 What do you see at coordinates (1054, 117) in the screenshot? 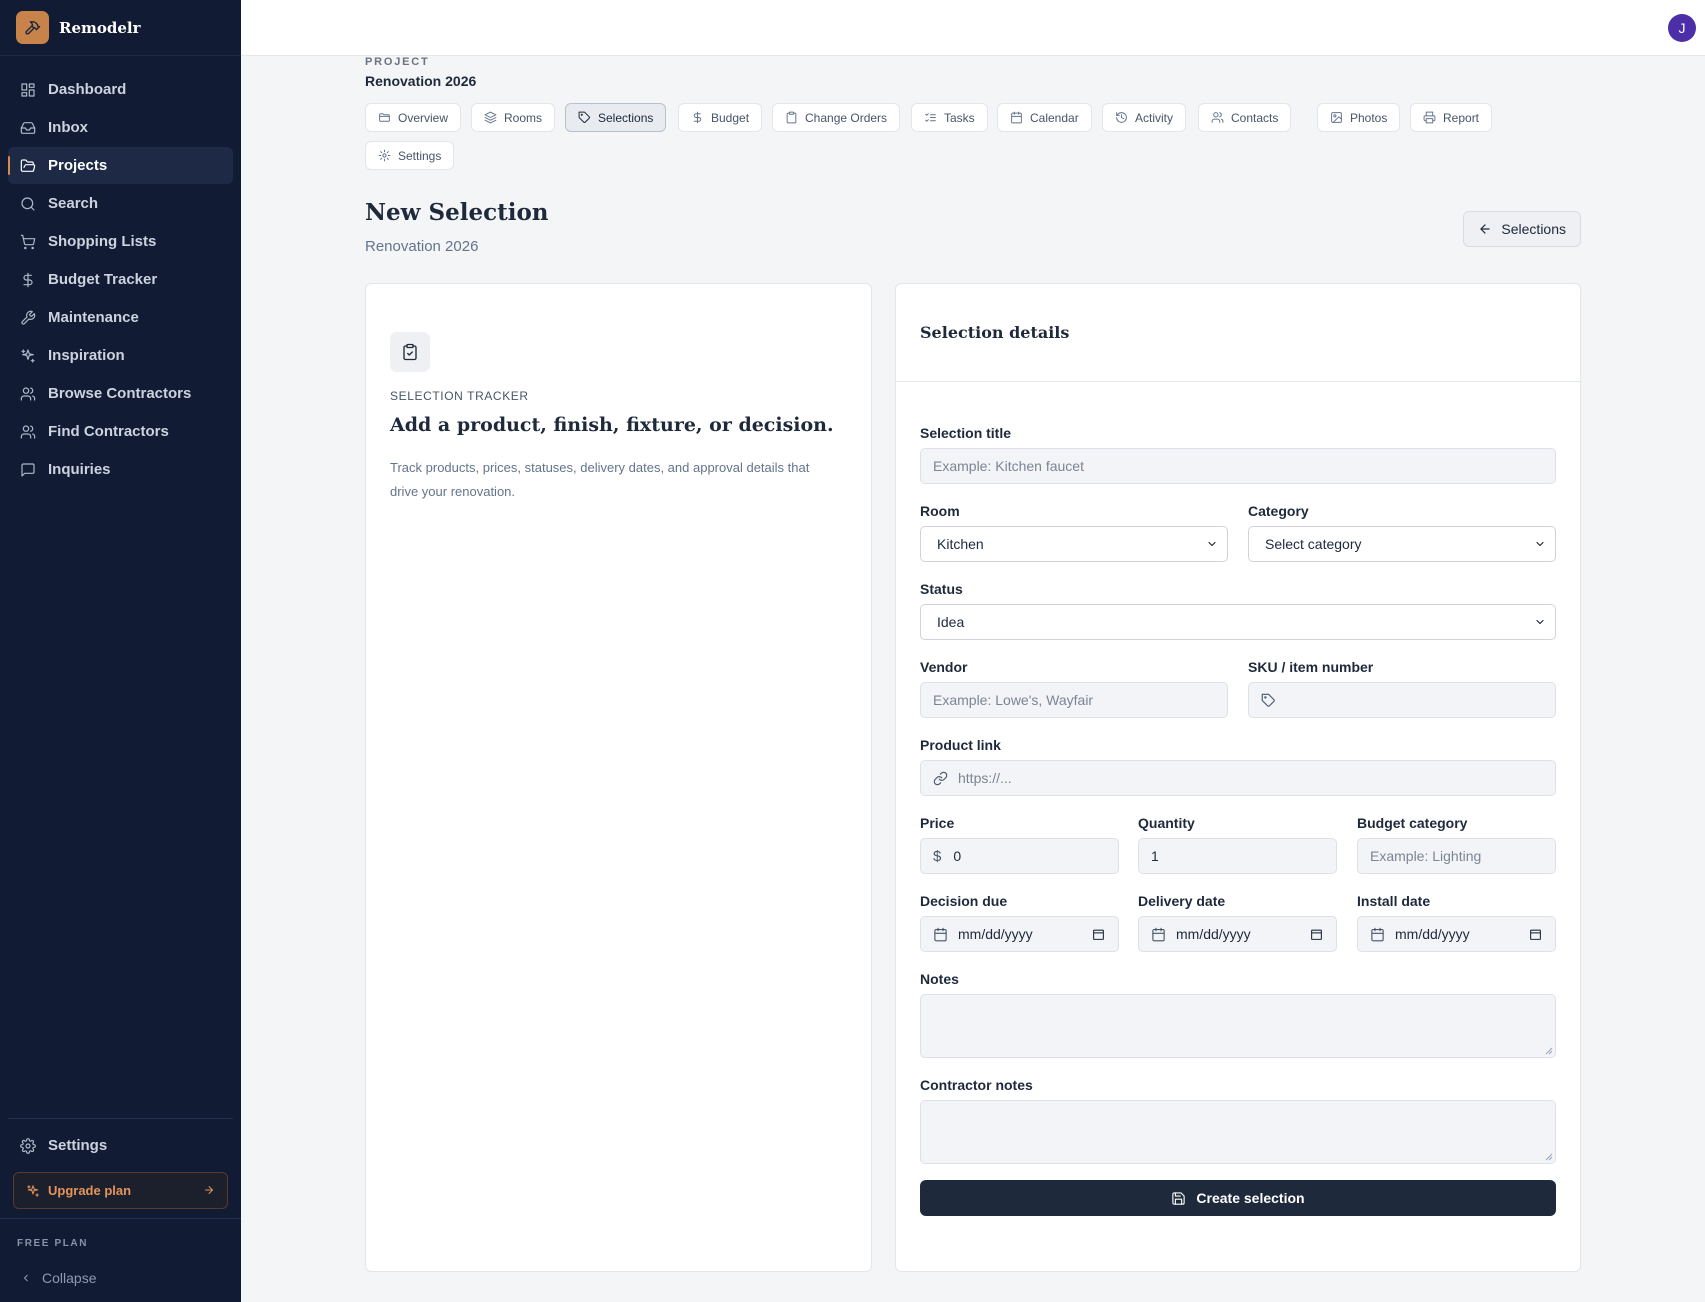
I see `tab-label: Calendar` at bounding box center [1054, 117].